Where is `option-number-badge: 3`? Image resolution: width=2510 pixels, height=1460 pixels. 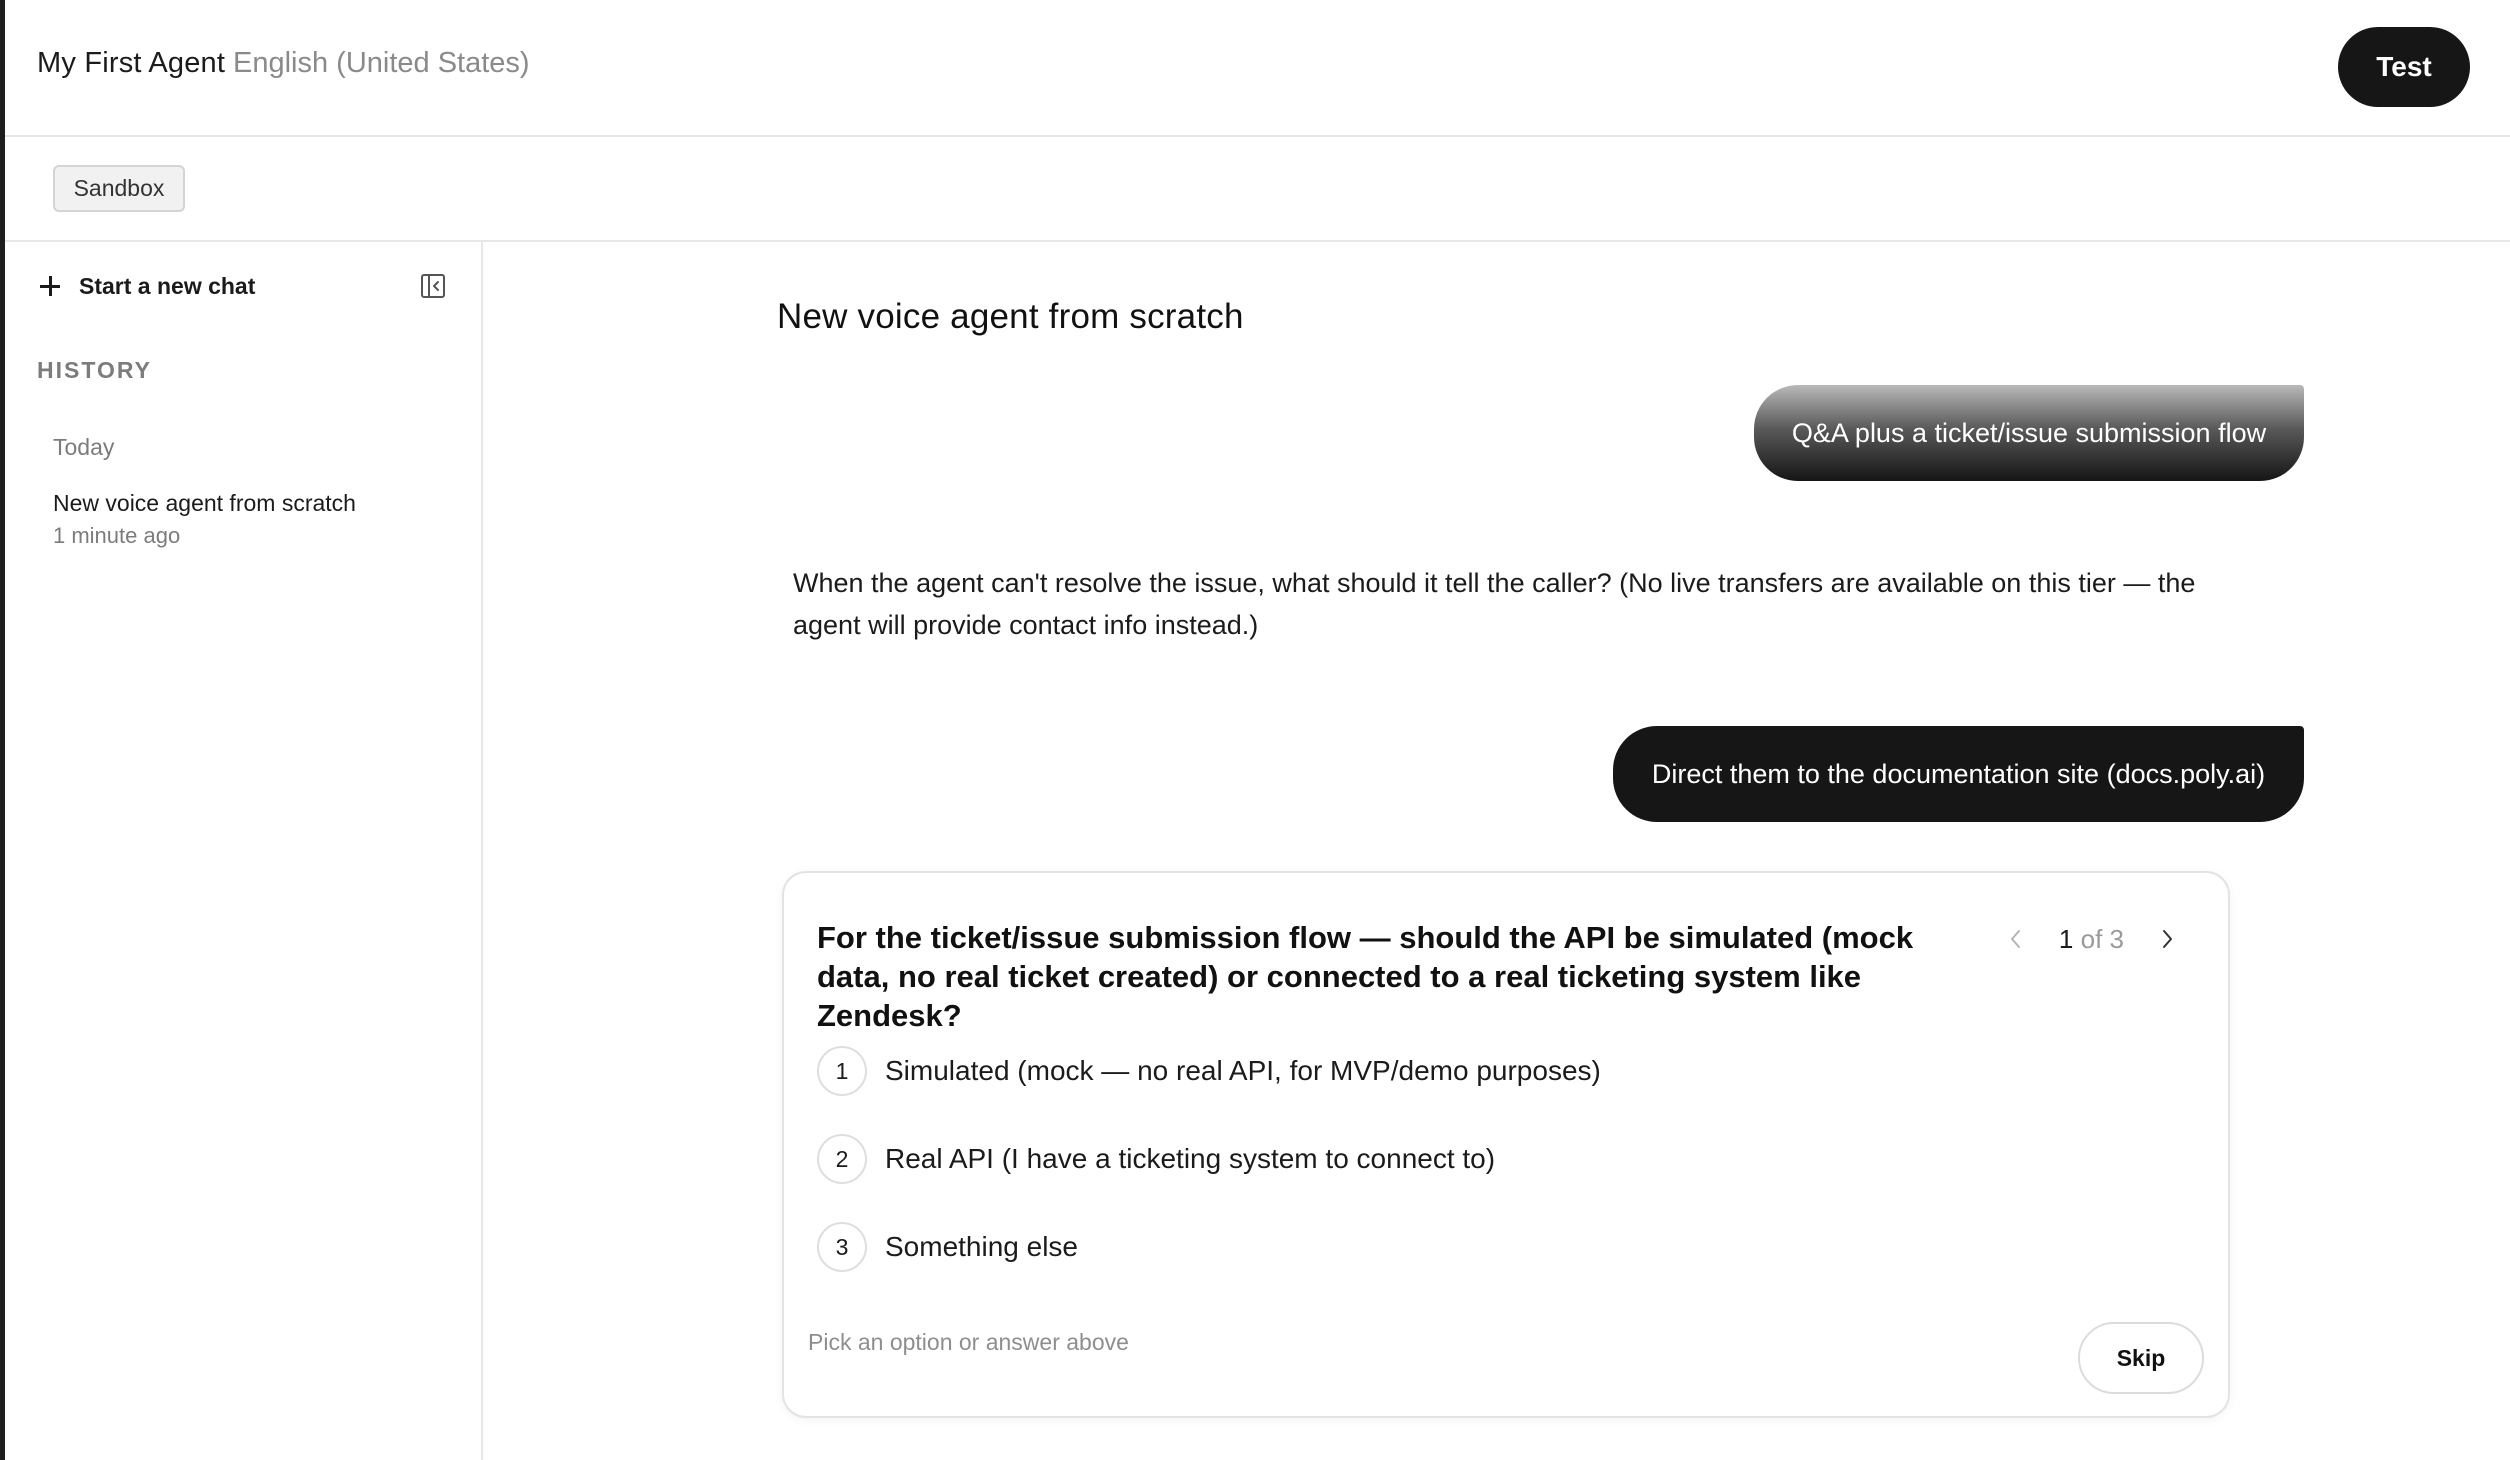 option-number-badge: 3 is located at coordinates (842, 1247).